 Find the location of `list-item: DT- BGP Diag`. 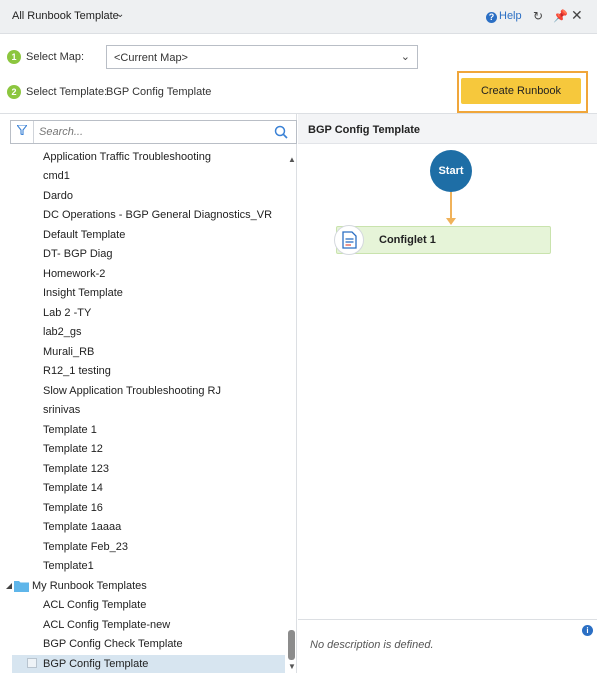

list-item: DT- BGP Diag is located at coordinates (78, 254).